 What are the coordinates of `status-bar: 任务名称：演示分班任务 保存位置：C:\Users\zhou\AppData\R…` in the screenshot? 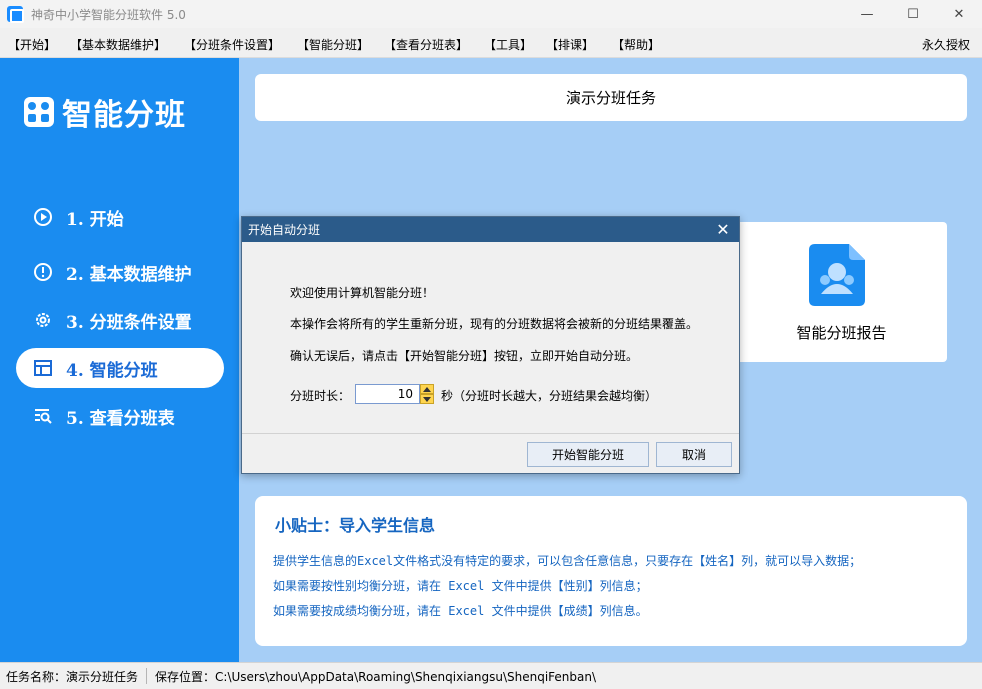 It's located at (491, 675).